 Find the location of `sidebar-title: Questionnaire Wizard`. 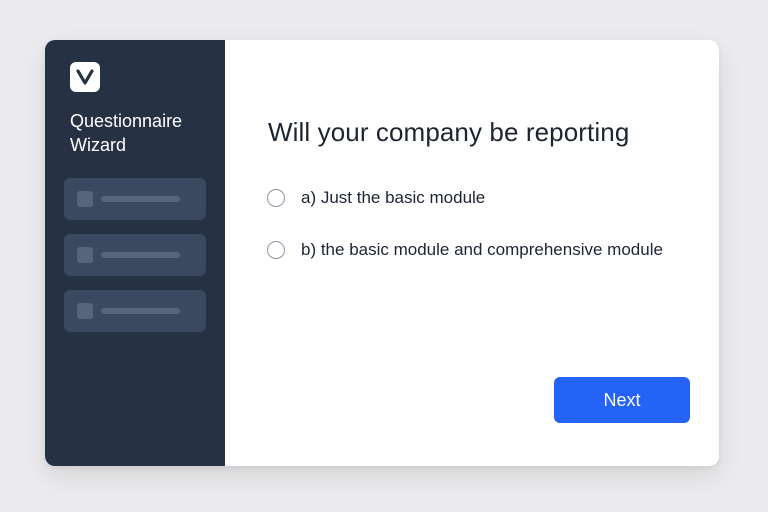

sidebar-title: Questionnaire Wizard is located at coordinates (145, 133).